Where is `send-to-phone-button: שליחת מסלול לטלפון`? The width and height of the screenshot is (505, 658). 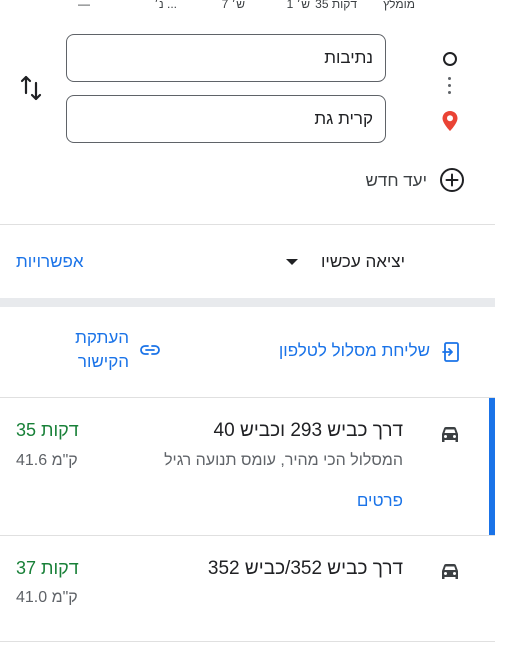
send-to-phone-button: שליחת מסלול לטלפון is located at coordinates (360, 352).